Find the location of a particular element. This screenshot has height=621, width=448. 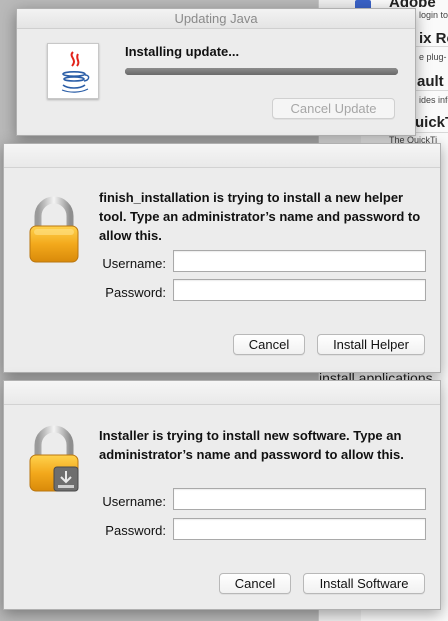

bg-text: login to d is located at coordinates (433, 15).